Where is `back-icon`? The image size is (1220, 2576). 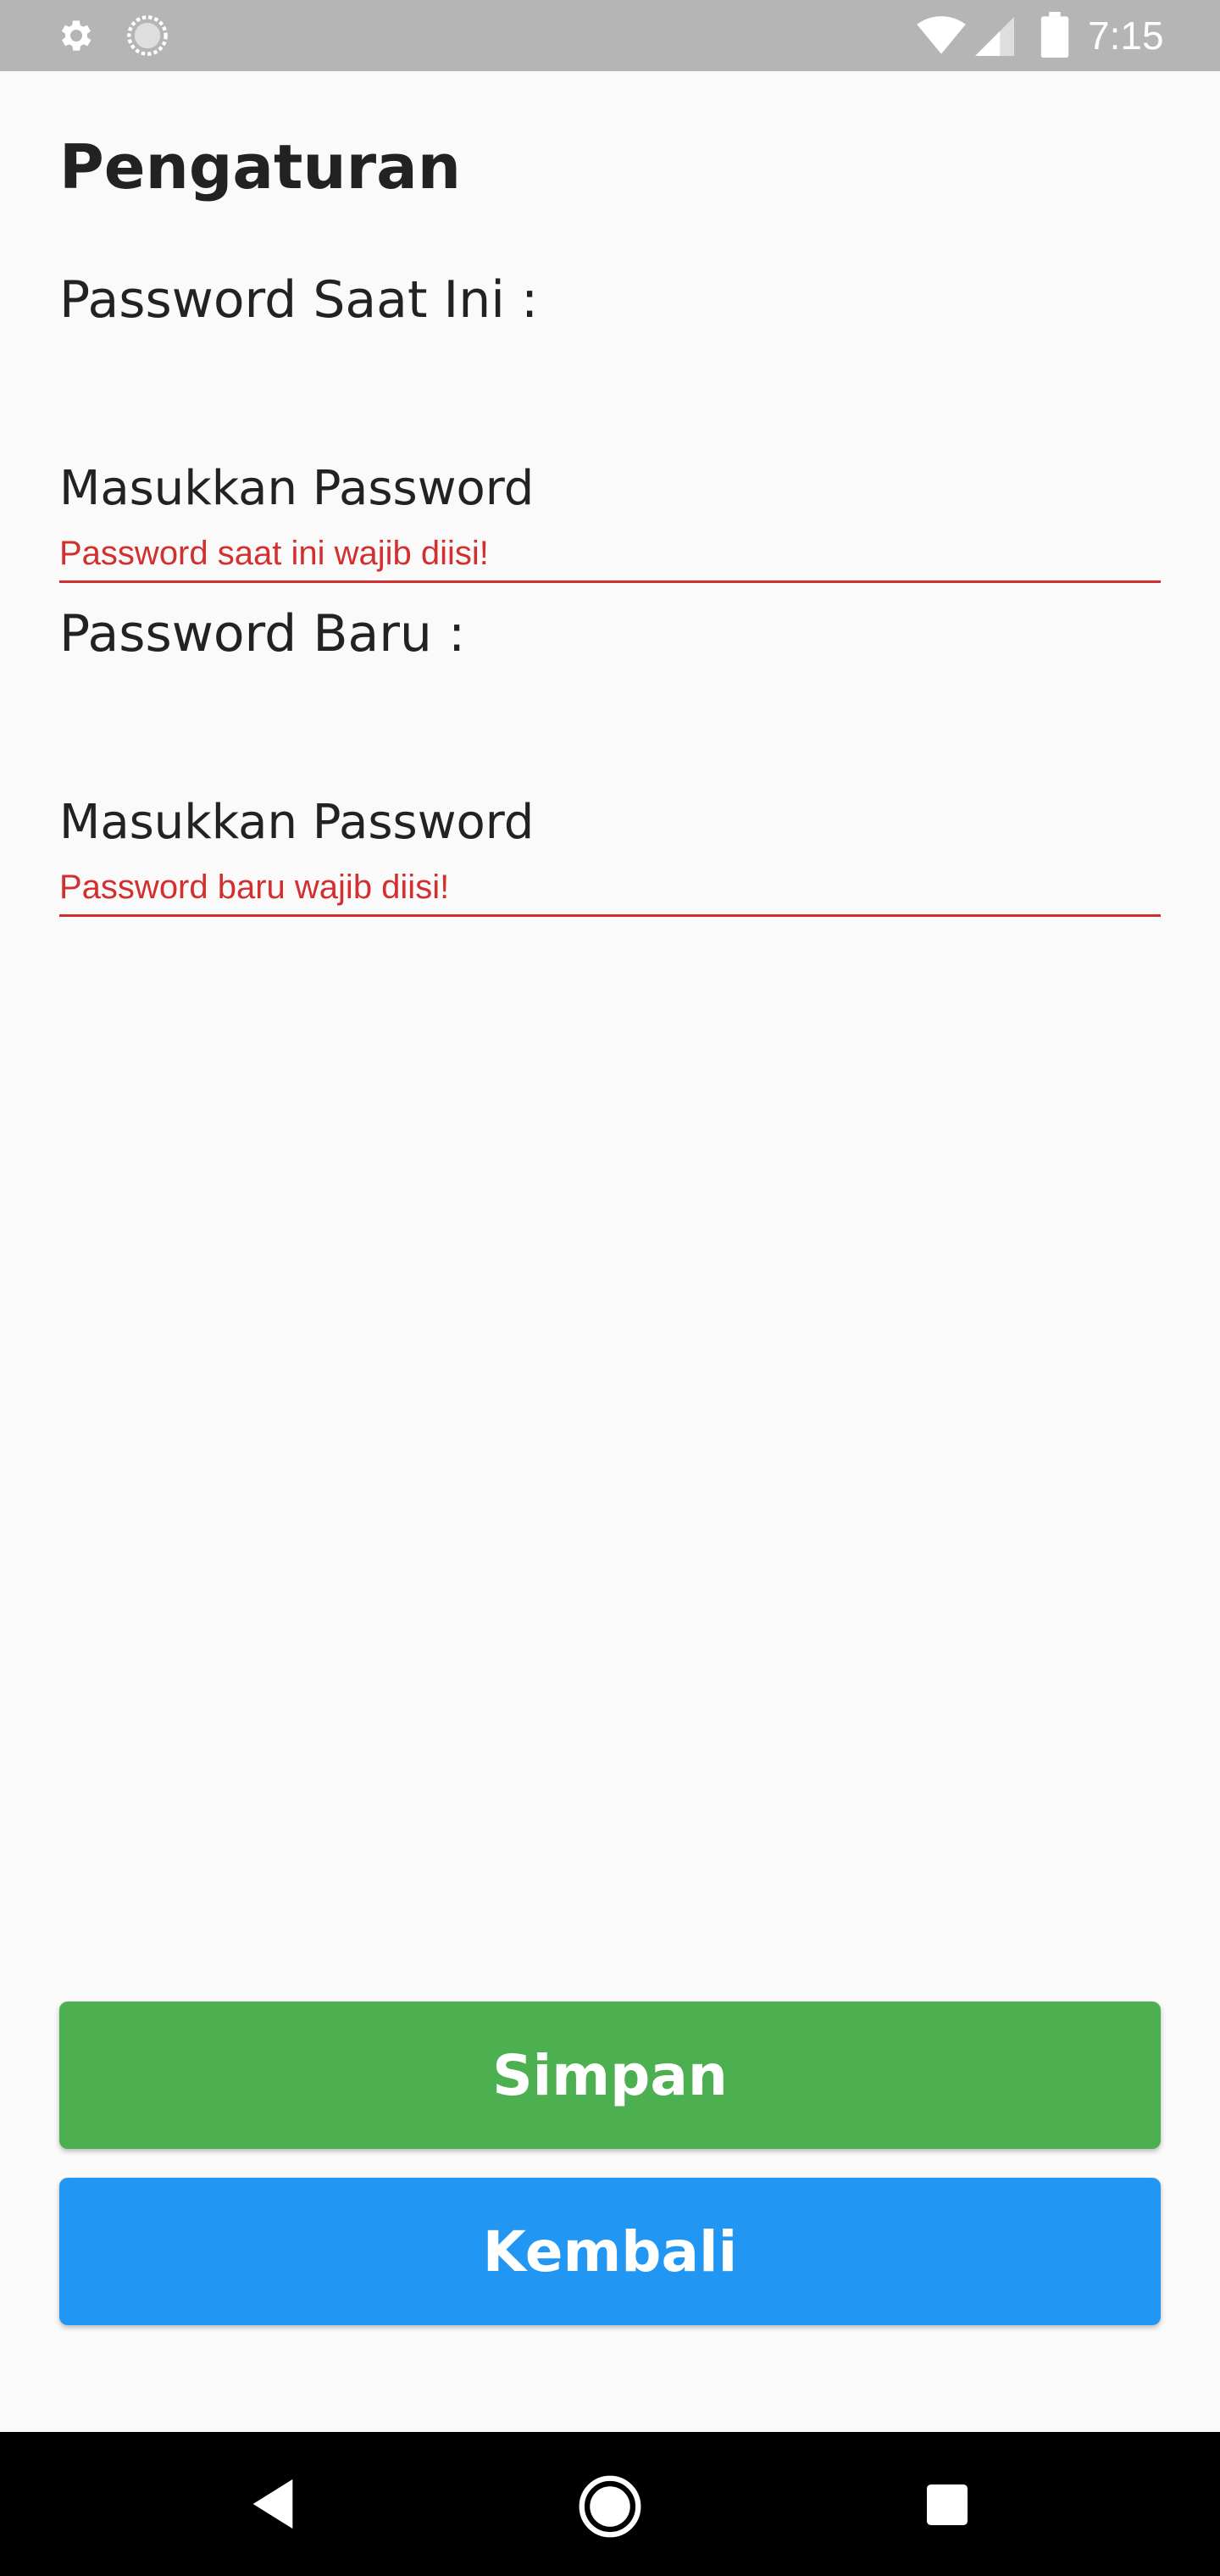 back-icon is located at coordinates (272, 2504).